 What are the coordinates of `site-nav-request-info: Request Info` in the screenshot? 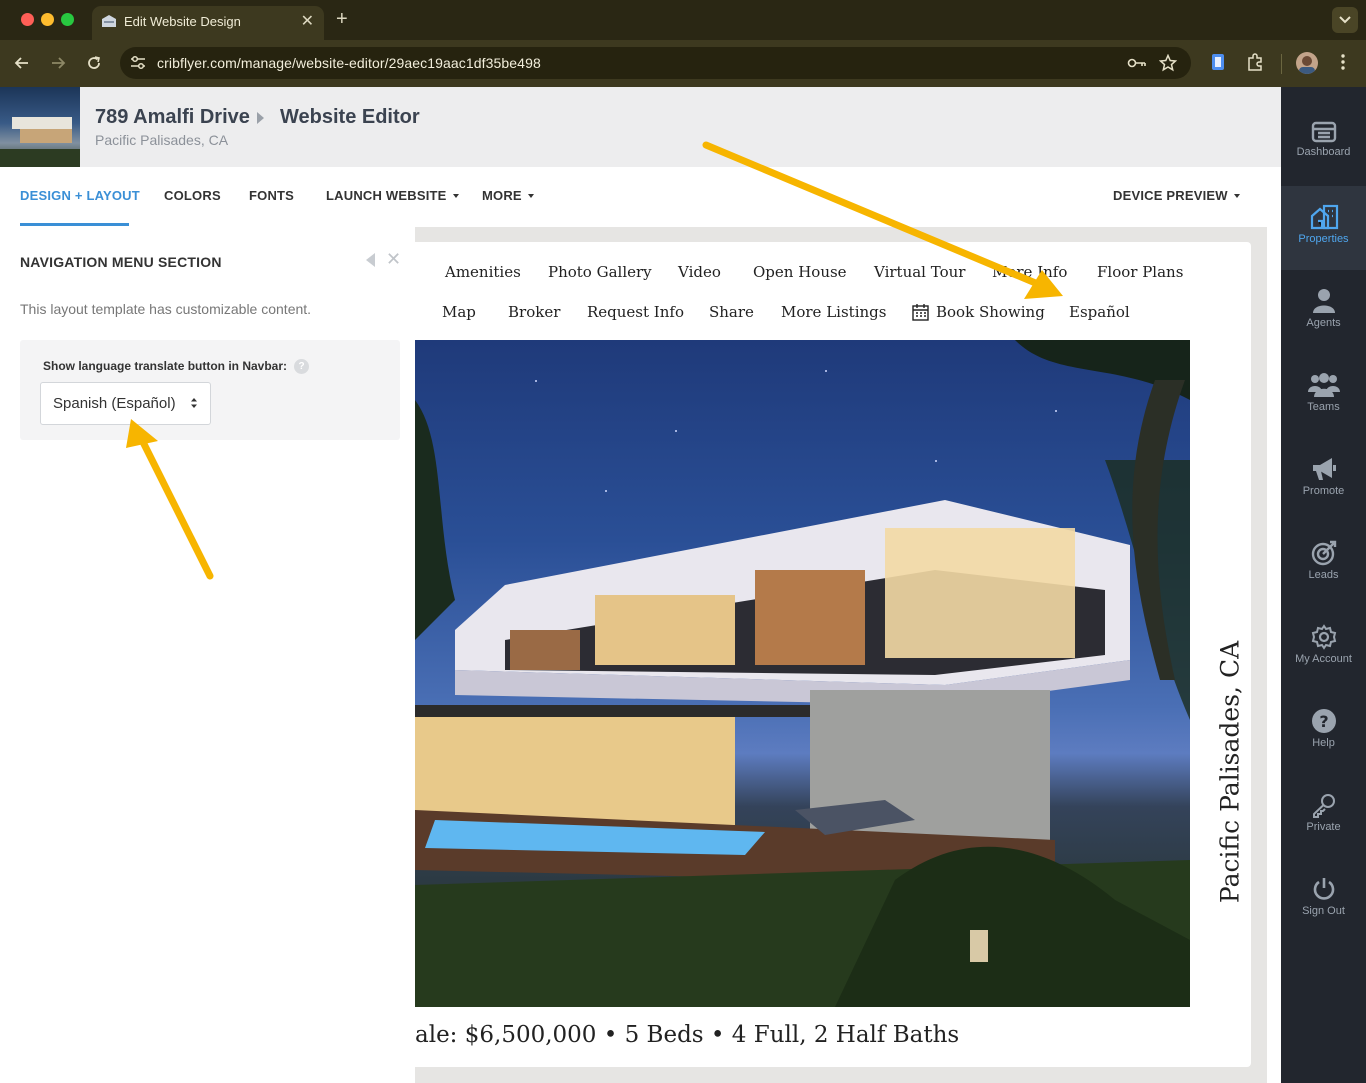 It's located at (635, 312).